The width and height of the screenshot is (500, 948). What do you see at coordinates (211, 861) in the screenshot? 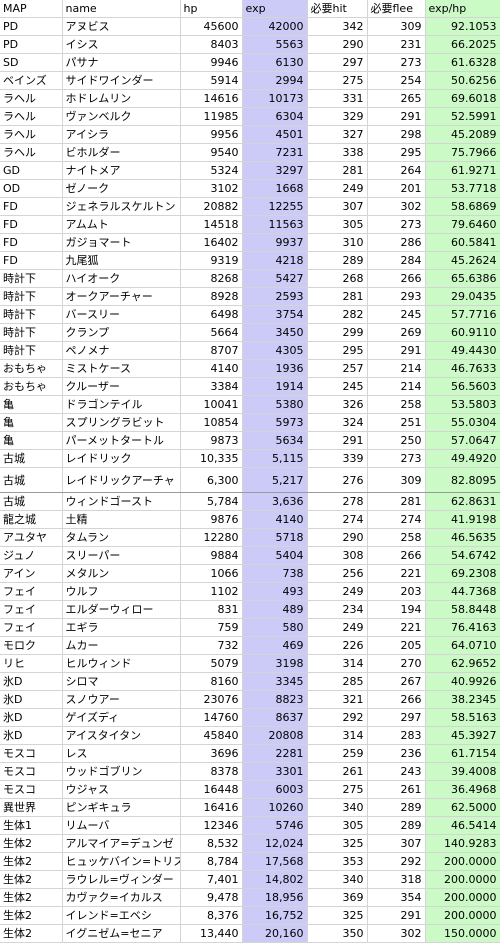
I see `cell-hp: 8,784` at bounding box center [211, 861].